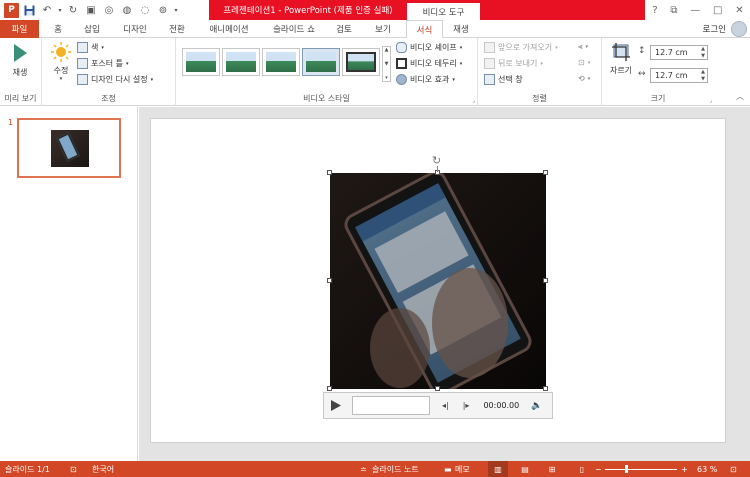  Describe the element at coordinates (740, 96) in the screenshot. I see `collapse-ribbon-icon: ︿` at that location.